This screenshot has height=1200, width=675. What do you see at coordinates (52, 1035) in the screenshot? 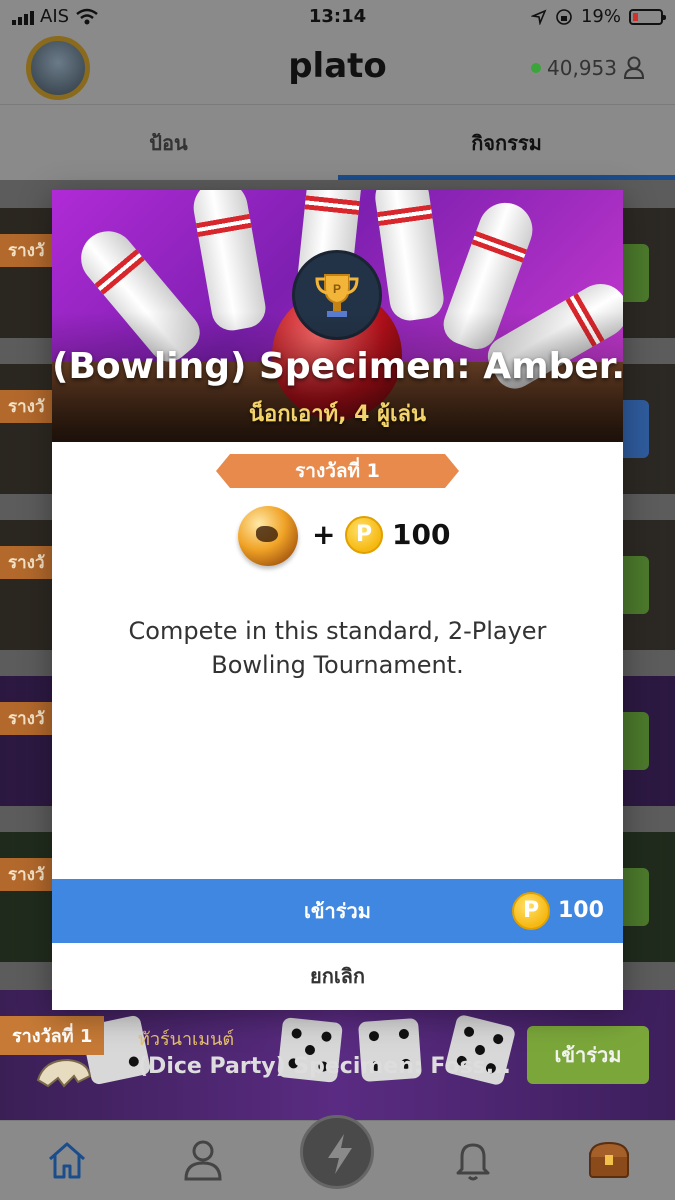
I see `rank-chip: รางวัลที่ 1` at bounding box center [52, 1035].